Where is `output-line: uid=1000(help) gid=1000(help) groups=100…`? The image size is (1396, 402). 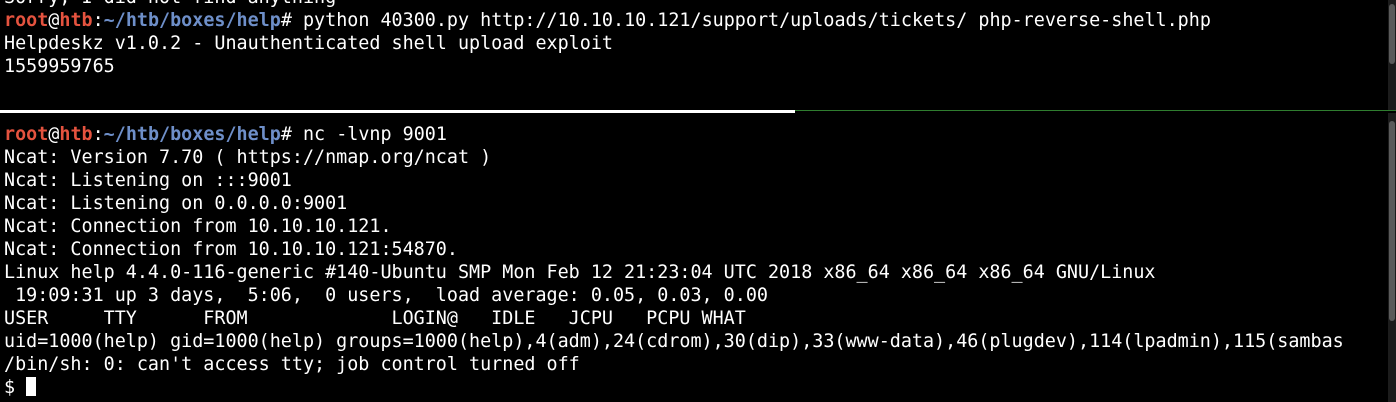 output-line: uid=1000(help) gid=1000(help) groups=100… is located at coordinates (674, 341).